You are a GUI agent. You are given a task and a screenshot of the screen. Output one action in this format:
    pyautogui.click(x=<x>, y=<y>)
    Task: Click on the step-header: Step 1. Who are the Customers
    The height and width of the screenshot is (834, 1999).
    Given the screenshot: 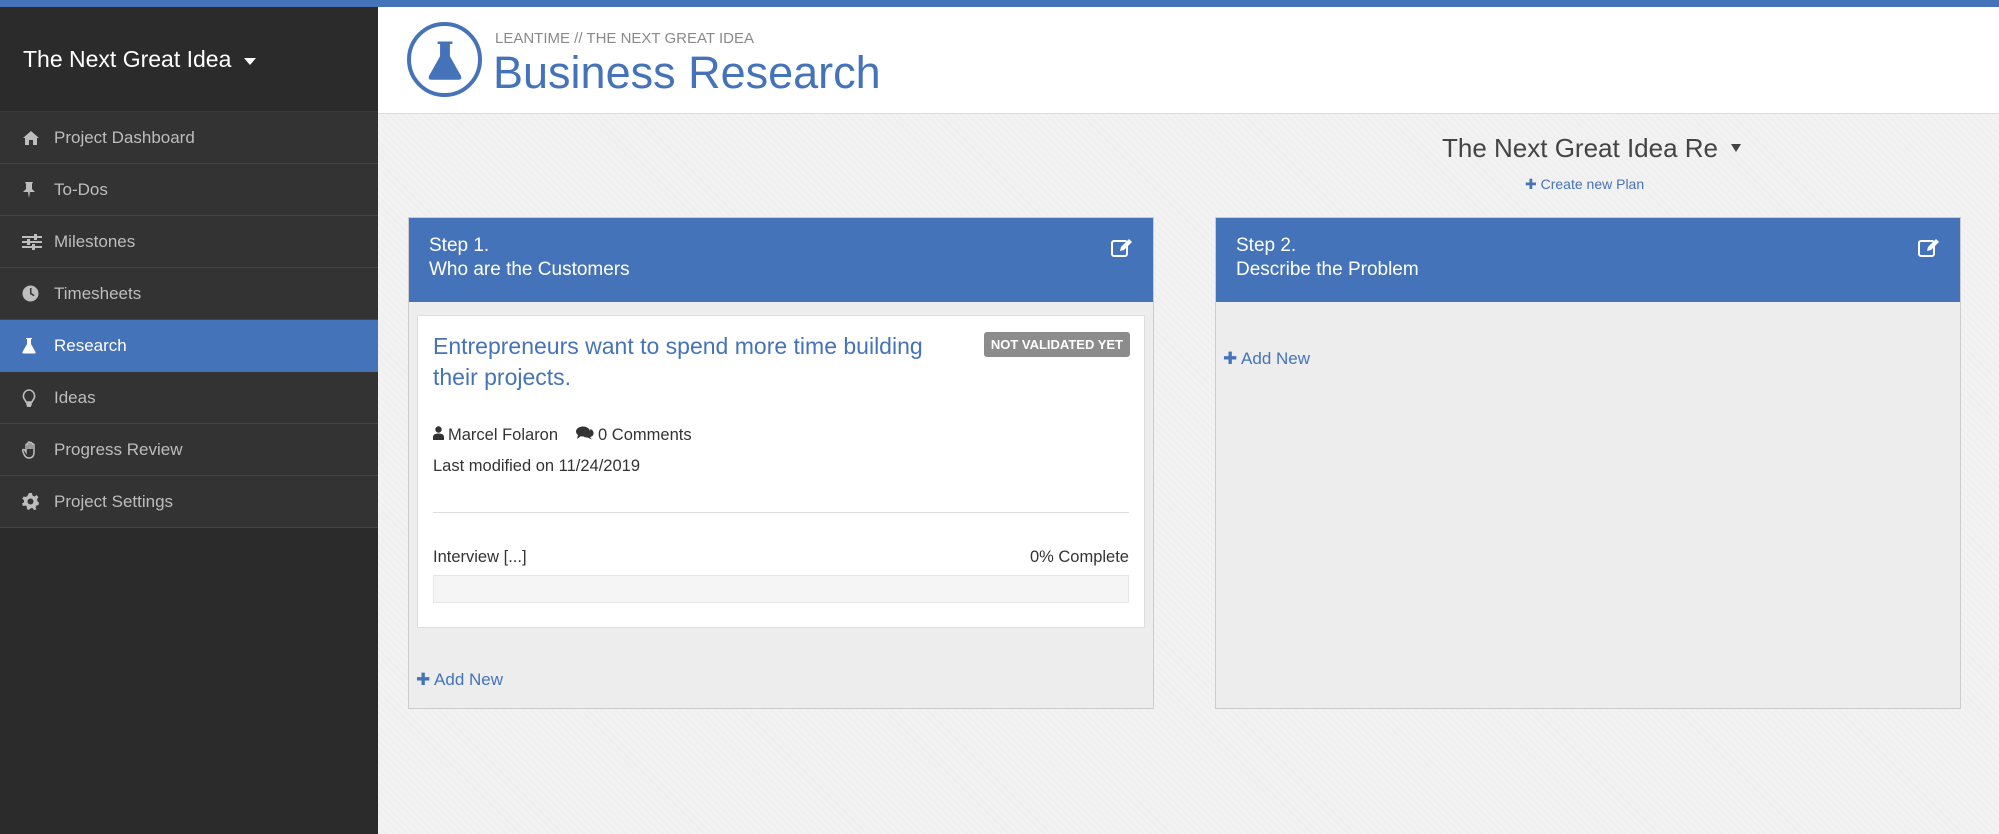 What is the action you would take?
    pyautogui.click(x=781, y=260)
    